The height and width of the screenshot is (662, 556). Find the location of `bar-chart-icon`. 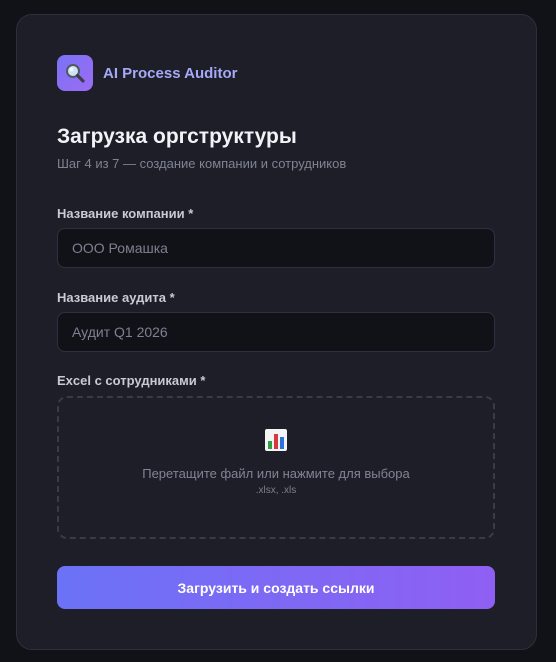

bar-chart-icon is located at coordinates (276, 440).